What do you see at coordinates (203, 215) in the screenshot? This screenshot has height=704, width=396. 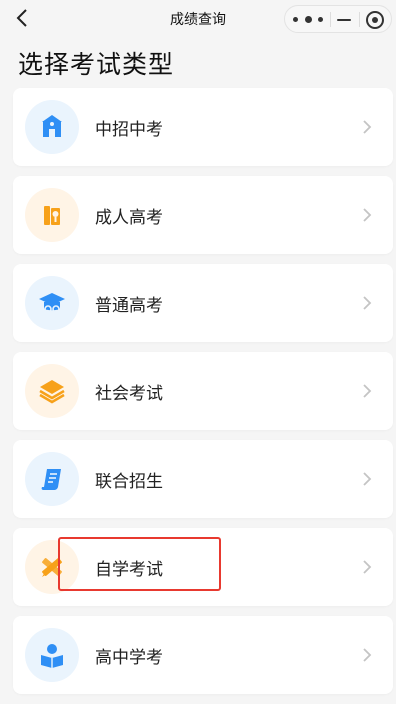 I see `exam-item-chengren: 成人高考` at bounding box center [203, 215].